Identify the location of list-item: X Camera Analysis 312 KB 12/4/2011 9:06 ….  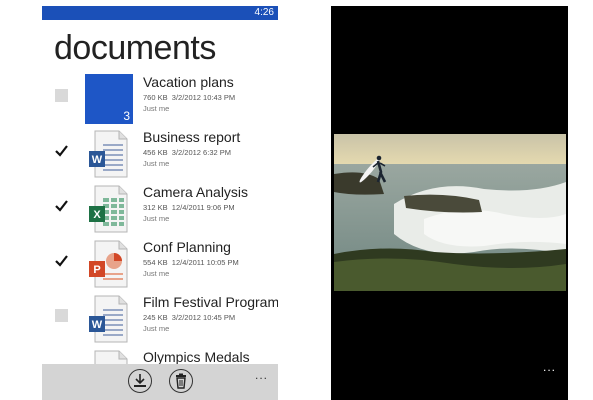
(160, 211).